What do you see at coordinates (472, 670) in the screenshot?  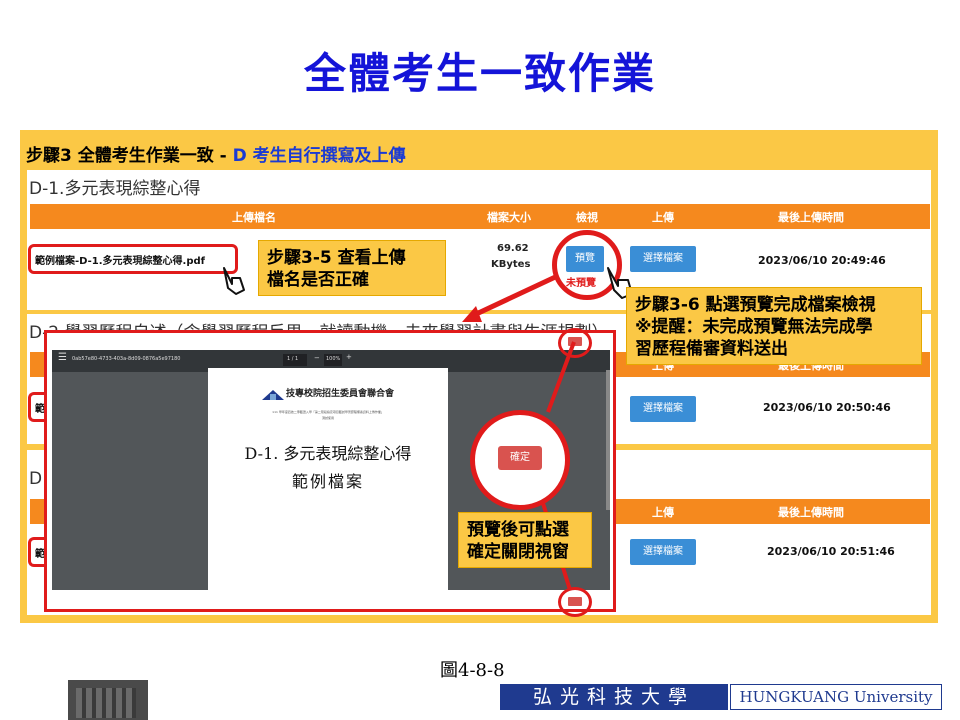 I see `figure-caption: 圖4-8-8` at bounding box center [472, 670].